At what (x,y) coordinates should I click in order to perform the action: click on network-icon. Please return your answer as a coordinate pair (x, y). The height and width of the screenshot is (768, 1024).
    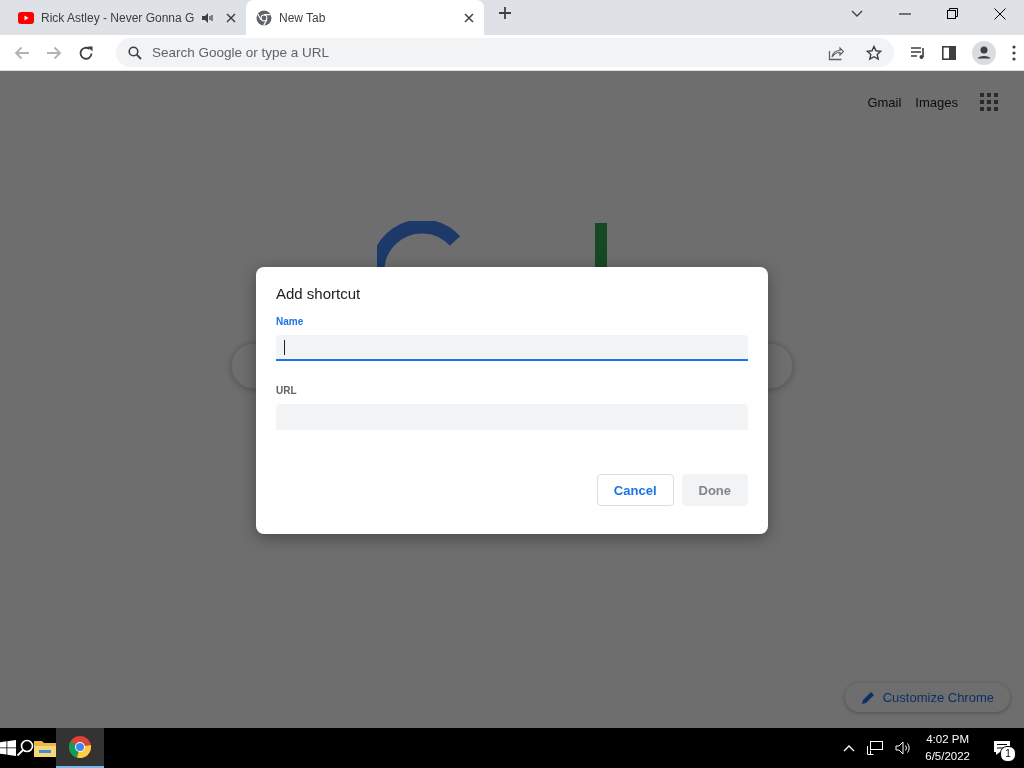
    Looking at the image, I should click on (875, 748).